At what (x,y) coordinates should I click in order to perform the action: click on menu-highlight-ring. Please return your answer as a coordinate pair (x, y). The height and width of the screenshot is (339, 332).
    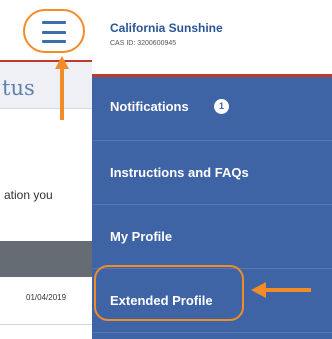
    Looking at the image, I should click on (54, 31).